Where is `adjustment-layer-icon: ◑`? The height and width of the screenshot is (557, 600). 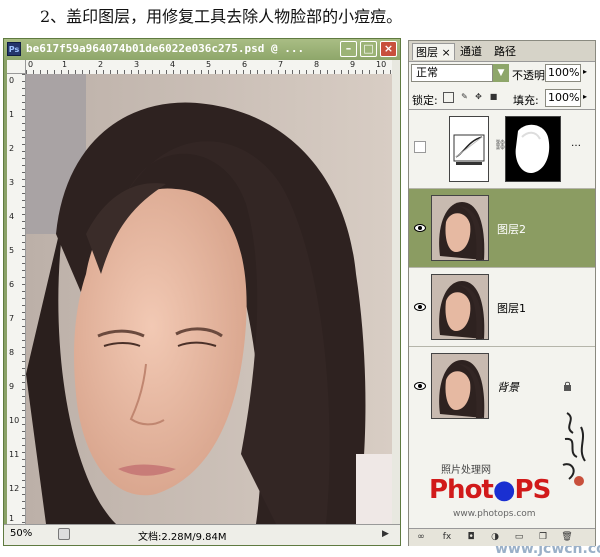 adjustment-layer-icon: ◑ is located at coordinates (495, 537).